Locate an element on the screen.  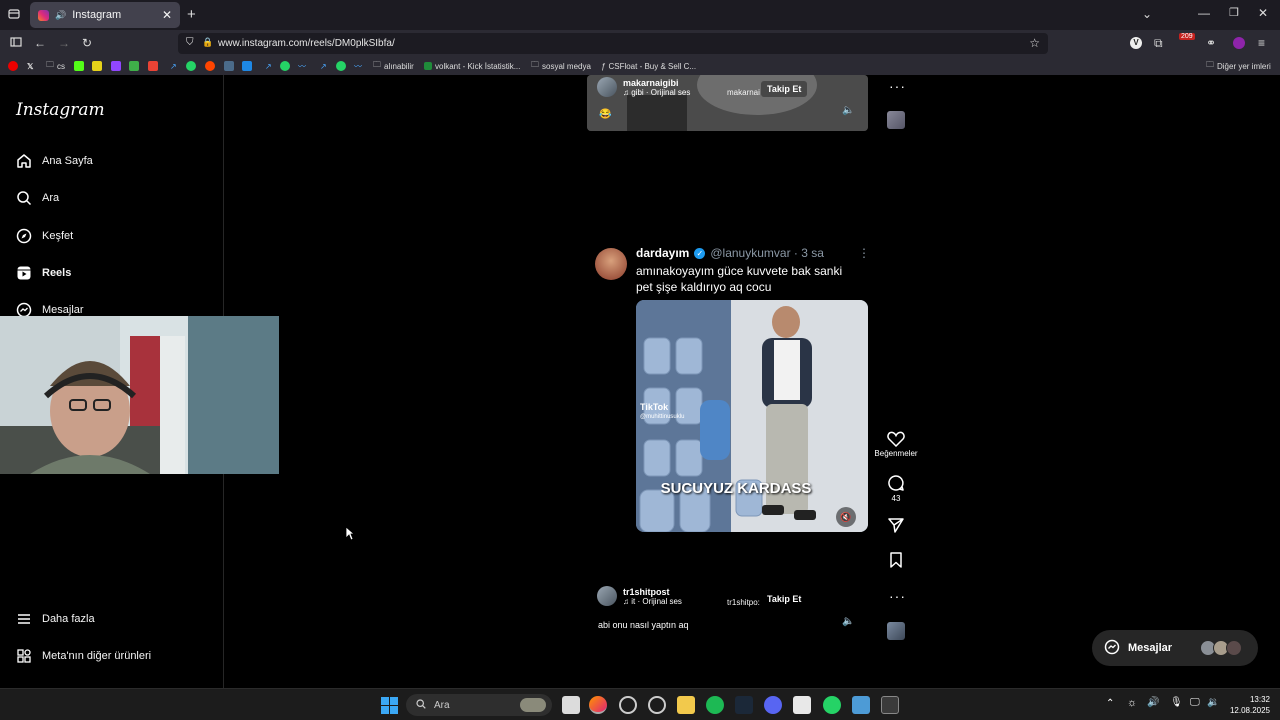
minimize-icon: — is located at coordinates (1204, 13).